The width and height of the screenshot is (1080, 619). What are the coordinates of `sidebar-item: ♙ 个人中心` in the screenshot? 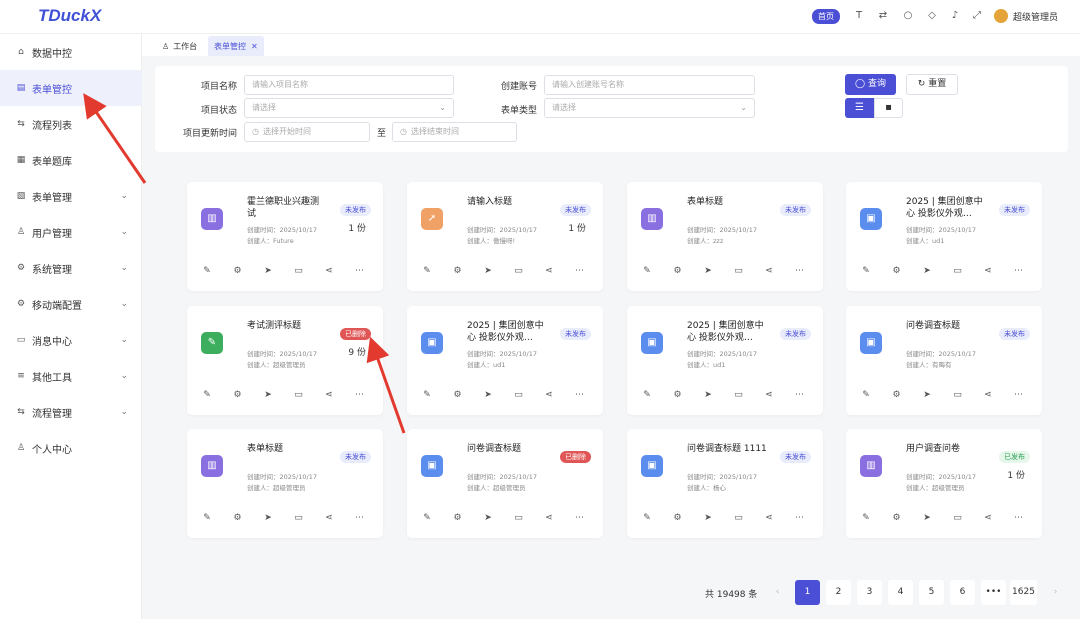 It's located at (71, 448).